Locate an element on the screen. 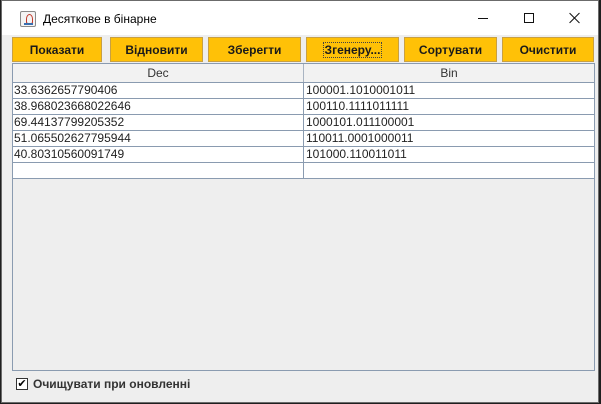 This screenshot has width=601, height=404. cell-bin: 100110.1111011111 is located at coordinates (449, 106).